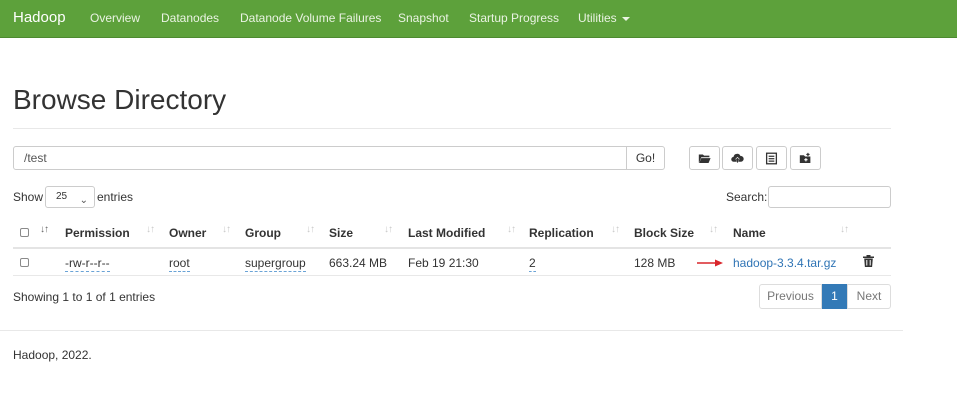 Image resolution: width=957 pixels, height=410 pixels. I want to click on page-1-button: 1, so click(834, 296).